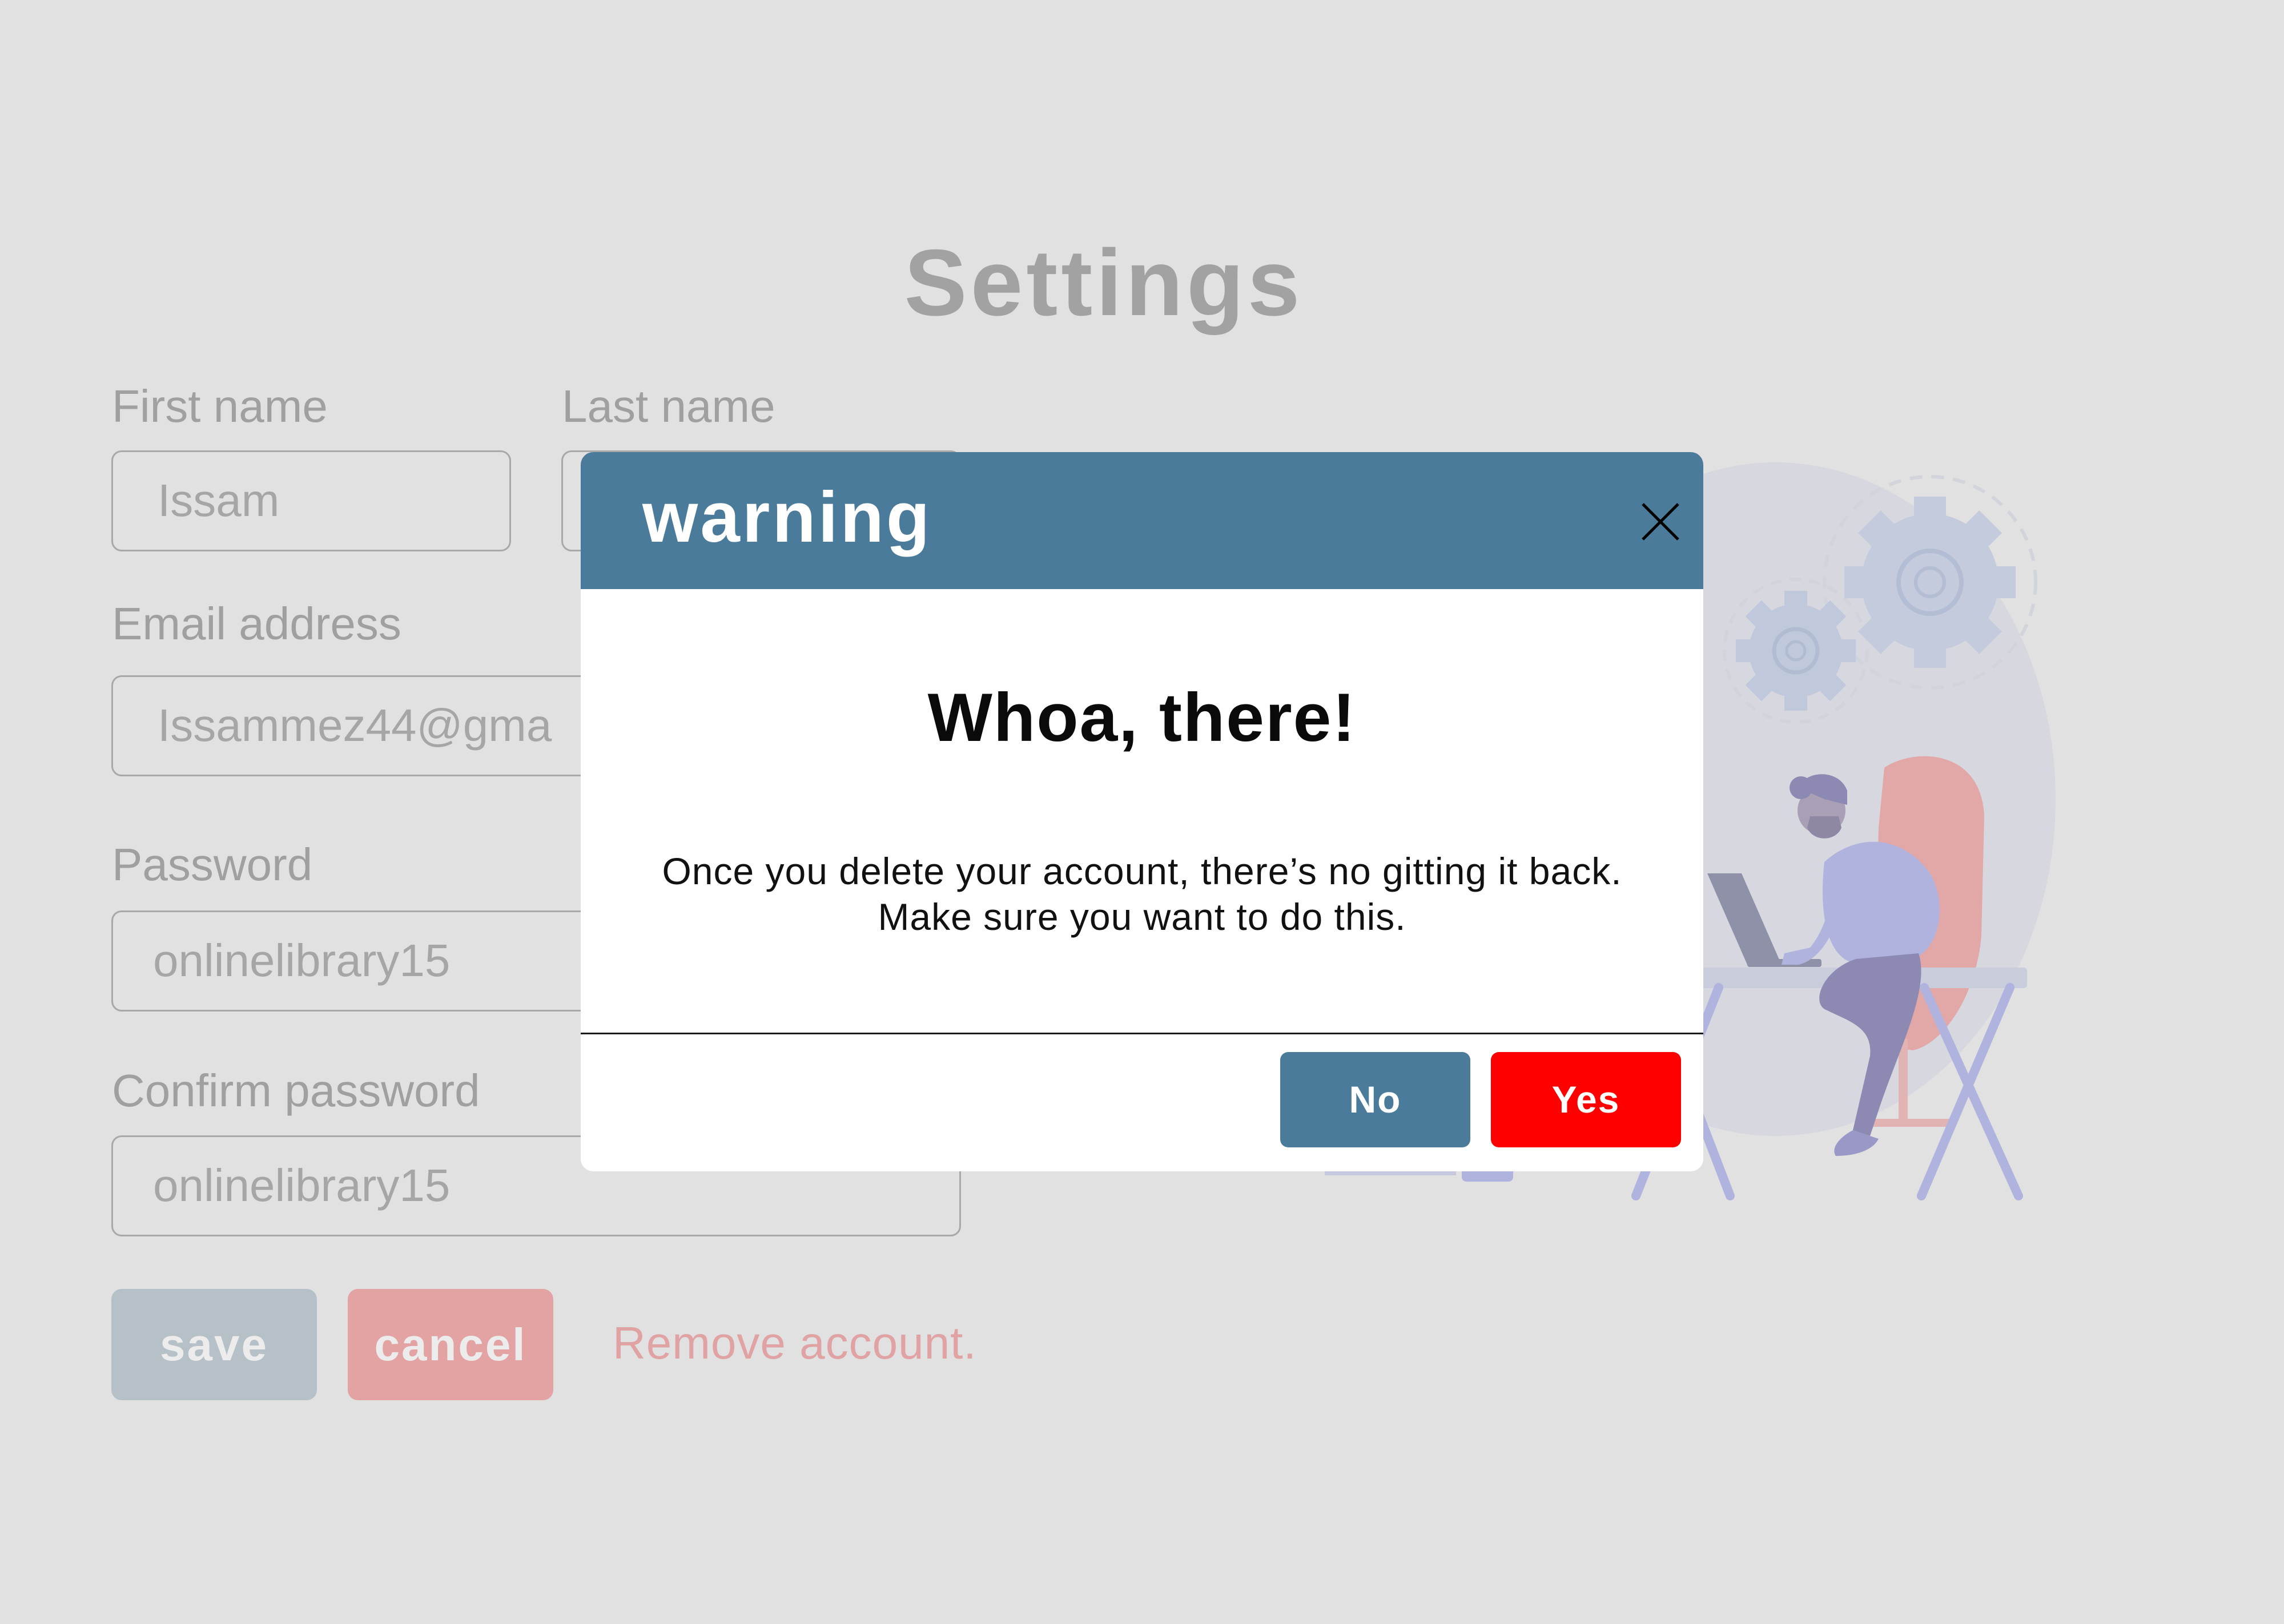 This screenshot has width=2284, height=1624. I want to click on page-title: Settings, so click(1104, 283).